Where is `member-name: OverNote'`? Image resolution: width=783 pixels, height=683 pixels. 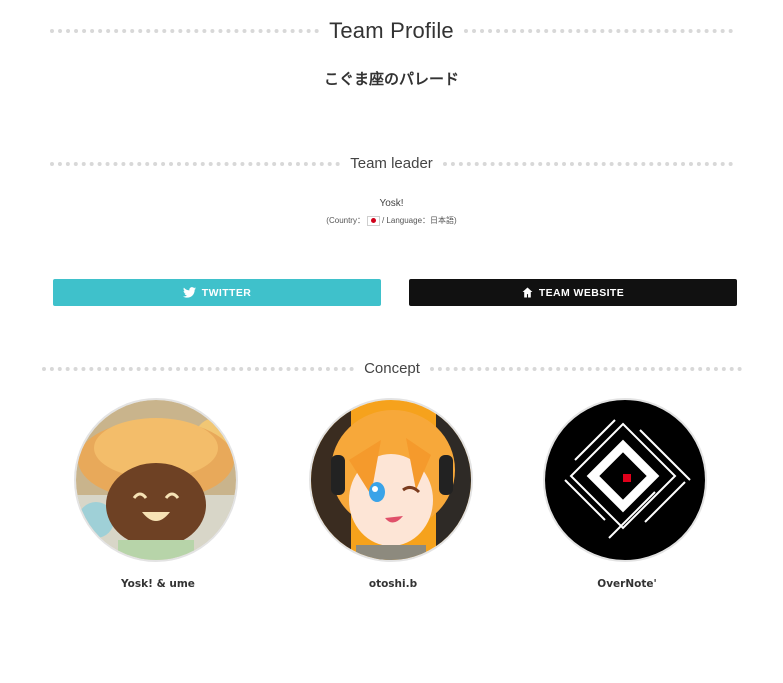
member-name: OverNote' is located at coordinates (627, 584).